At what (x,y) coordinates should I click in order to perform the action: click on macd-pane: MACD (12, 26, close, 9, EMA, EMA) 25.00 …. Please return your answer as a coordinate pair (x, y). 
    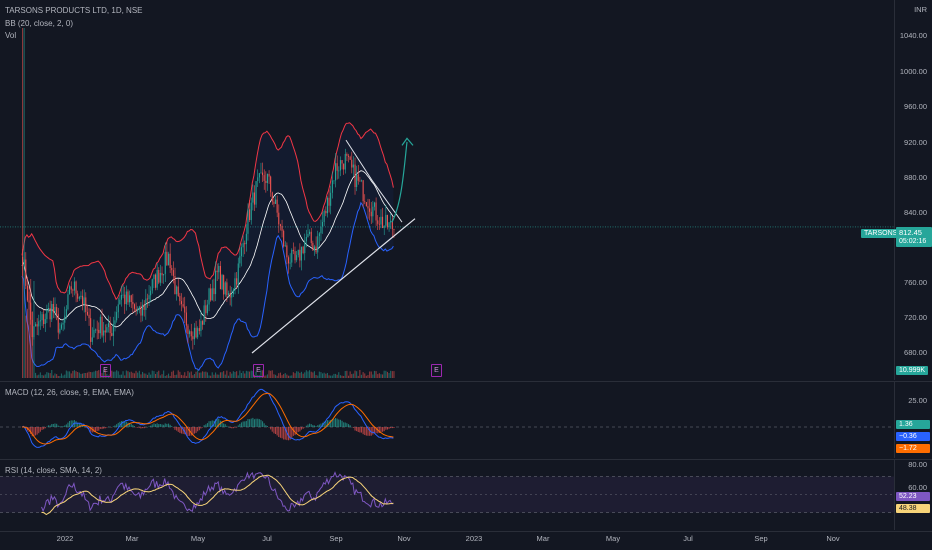
    Looking at the image, I should click on (466, 420).